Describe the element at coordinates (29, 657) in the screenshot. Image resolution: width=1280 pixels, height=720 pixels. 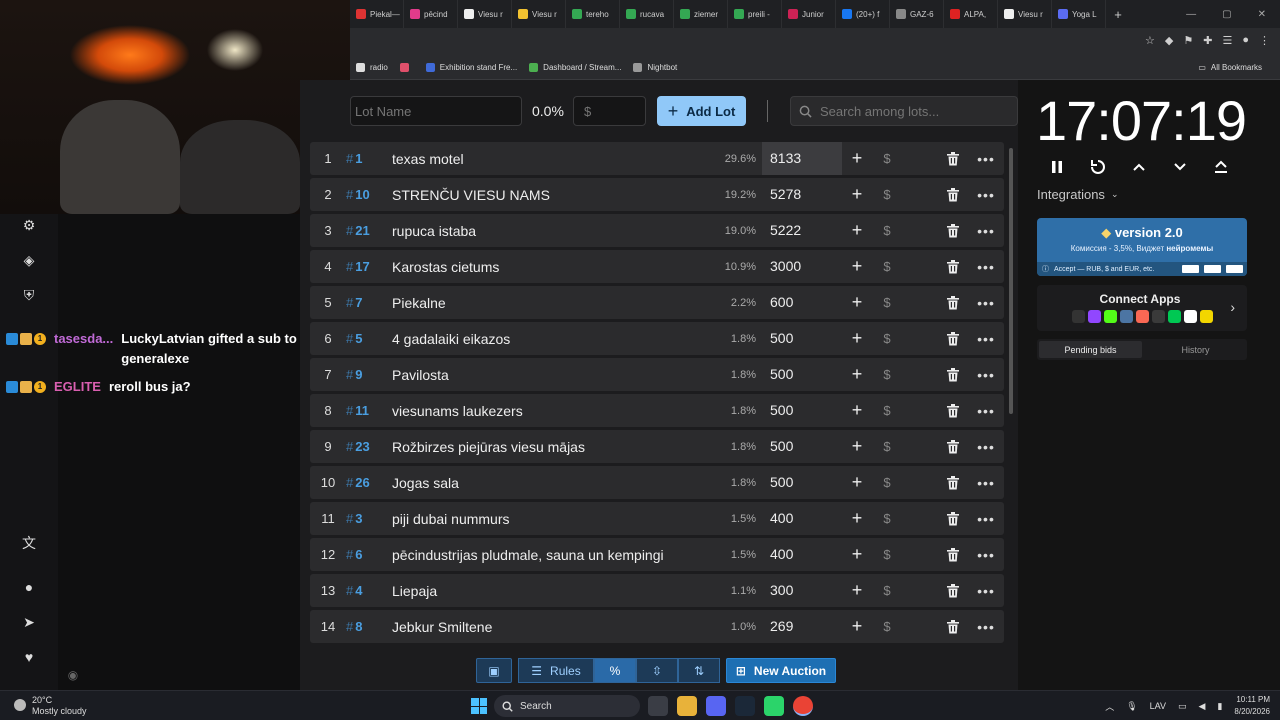
I see `donate-hand-icon: ♥` at that location.